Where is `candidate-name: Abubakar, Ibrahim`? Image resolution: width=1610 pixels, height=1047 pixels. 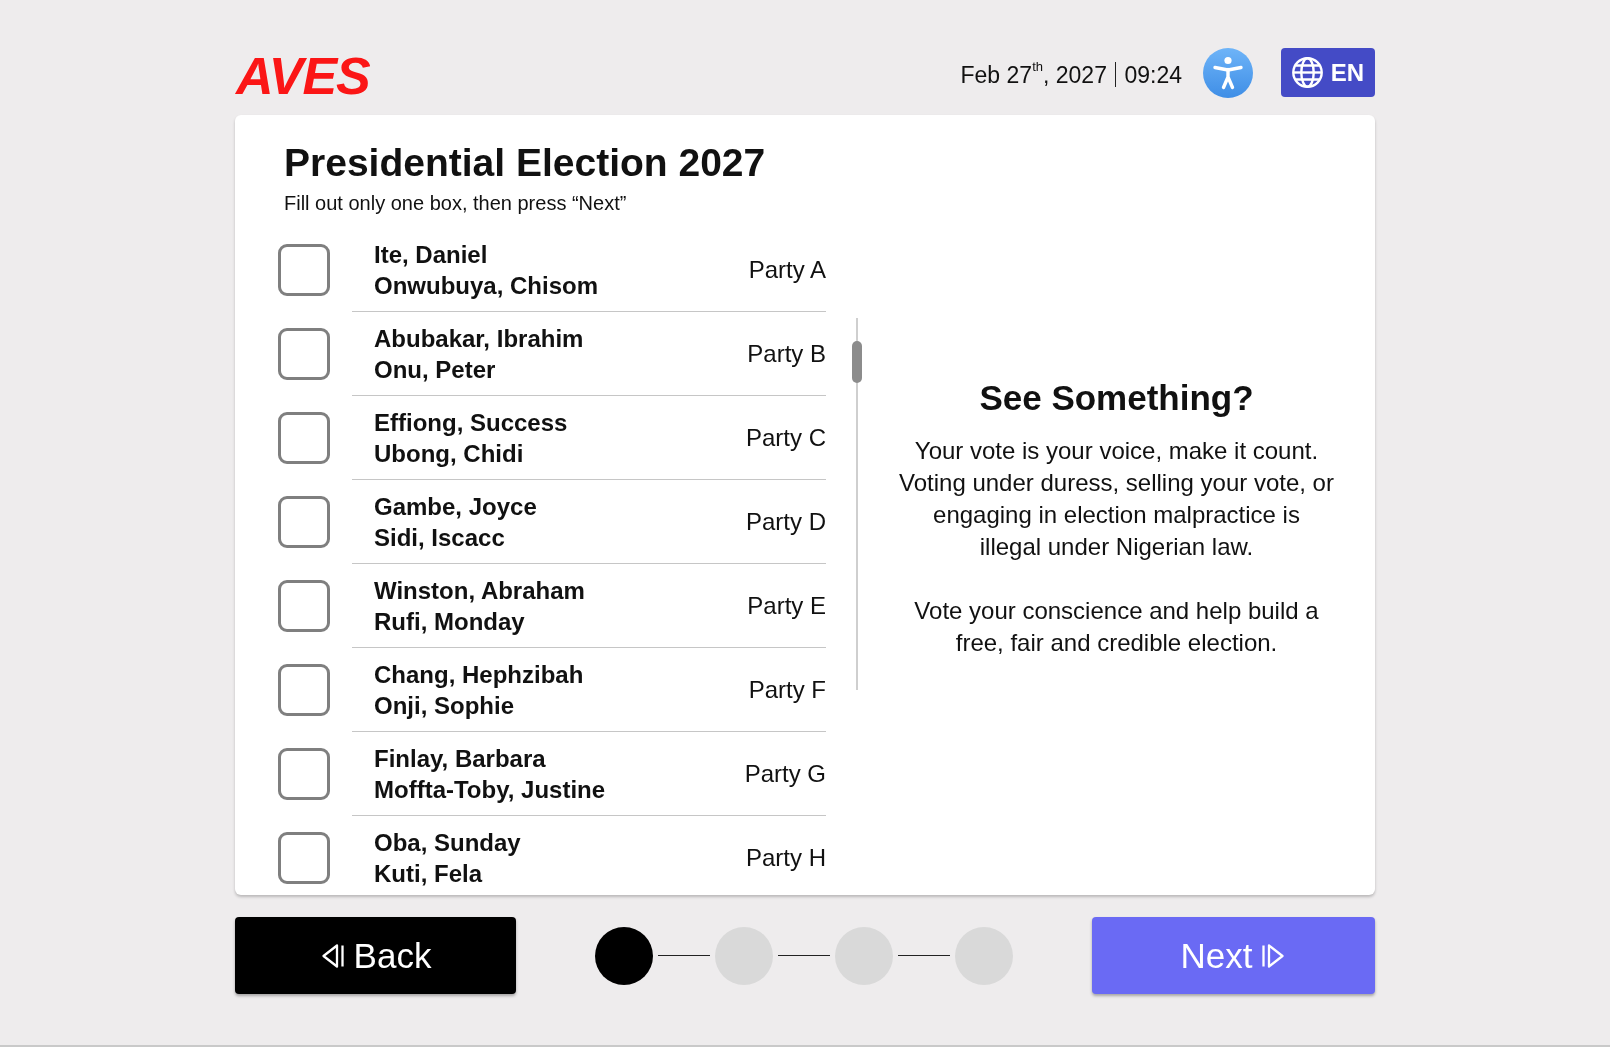 candidate-name: Abubakar, Ibrahim is located at coordinates (479, 338).